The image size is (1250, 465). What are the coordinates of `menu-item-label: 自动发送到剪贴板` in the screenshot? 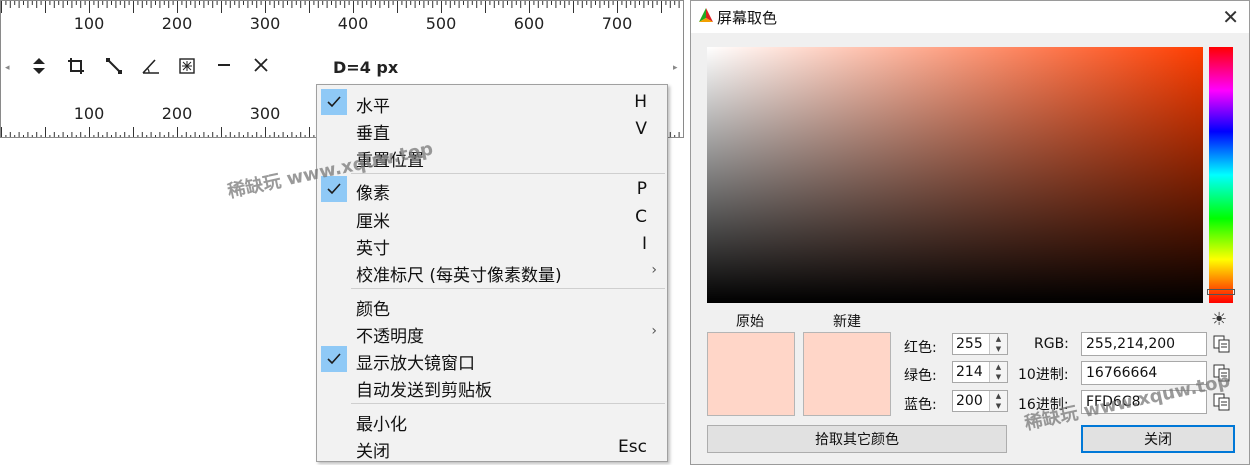 It's located at (424, 391).